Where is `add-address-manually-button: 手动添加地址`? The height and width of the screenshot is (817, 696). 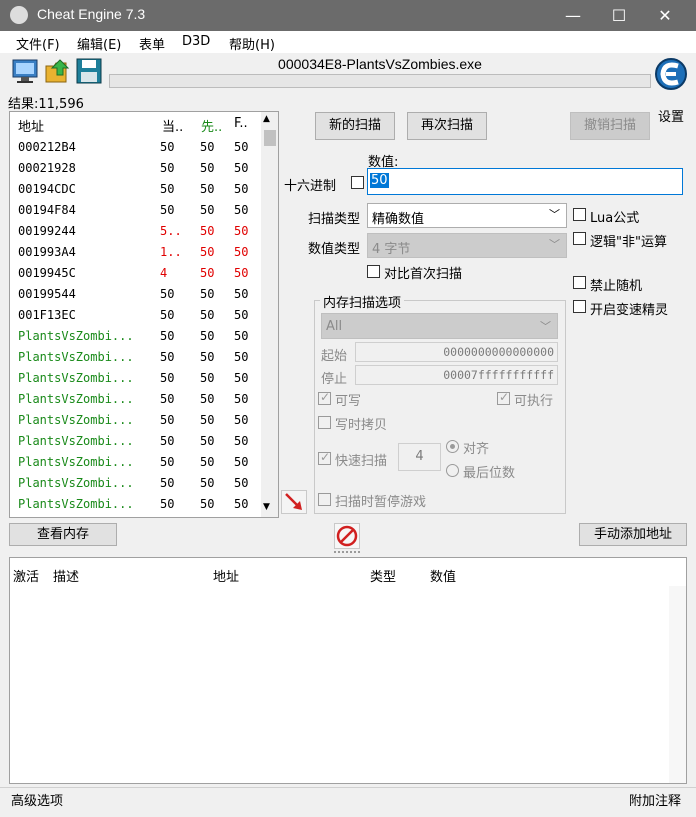 add-address-manually-button: 手动添加地址 is located at coordinates (633, 534).